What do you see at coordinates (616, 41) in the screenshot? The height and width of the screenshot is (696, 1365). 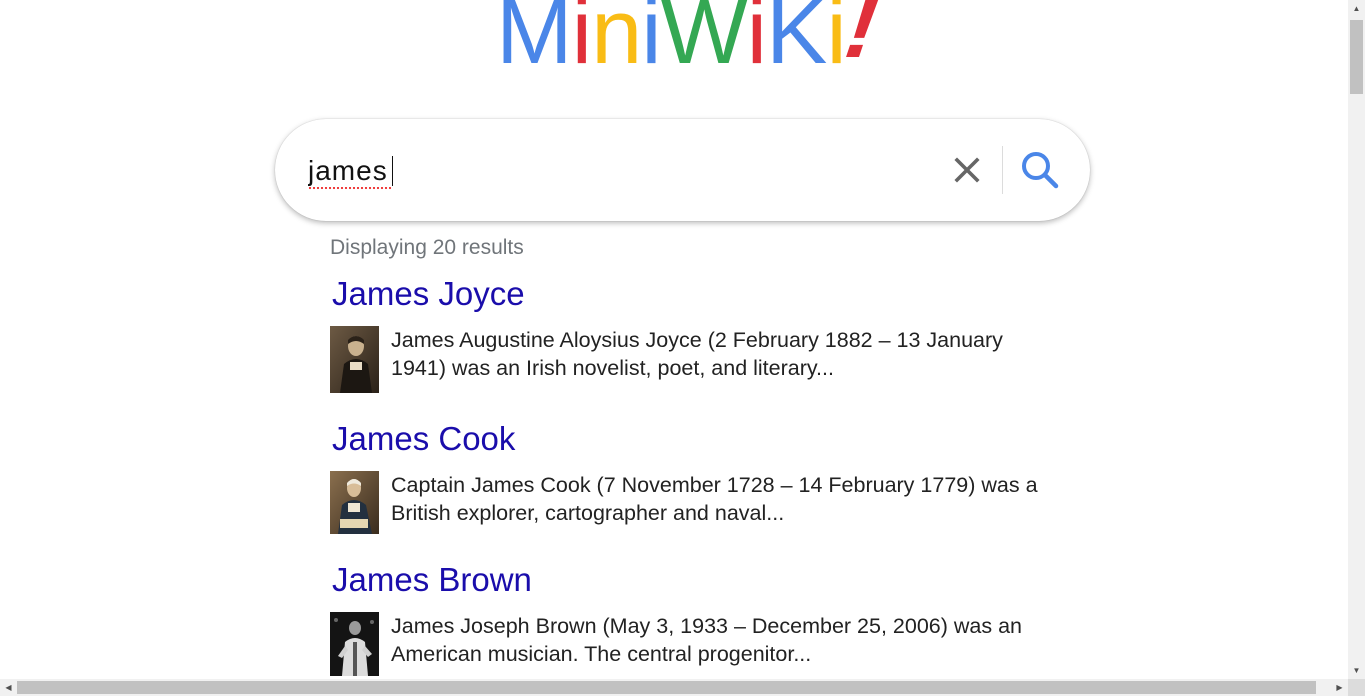 I see `logo-letter: n` at bounding box center [616, 41].